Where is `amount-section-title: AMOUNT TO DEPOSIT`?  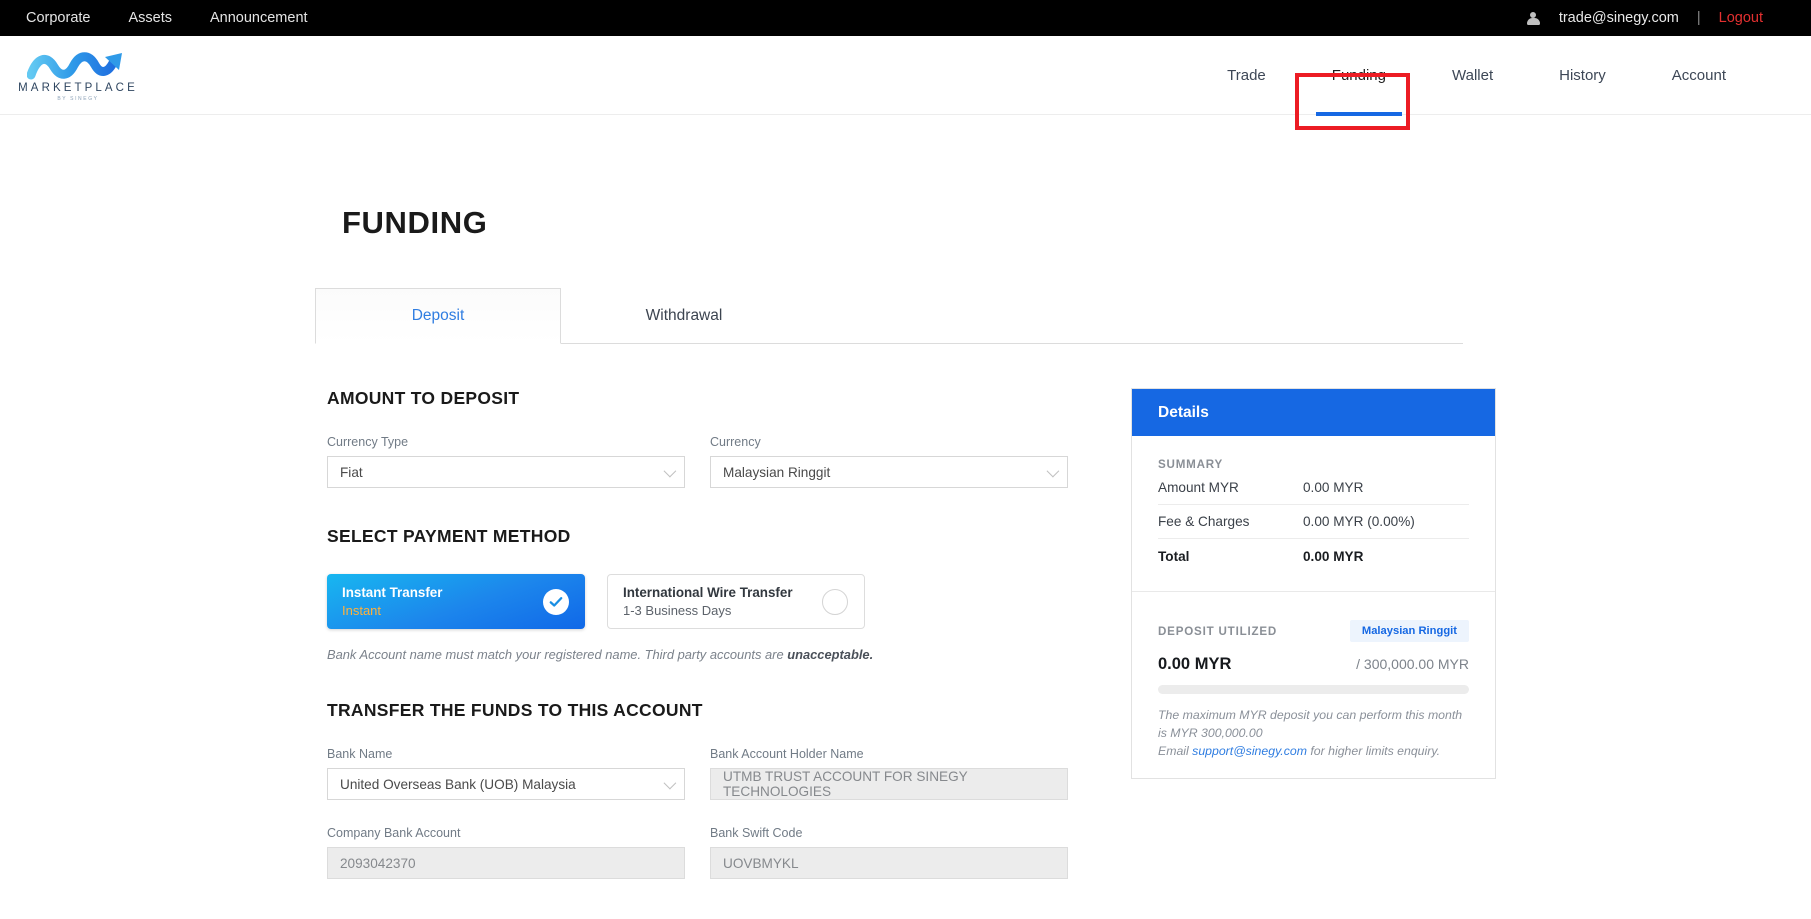
amount-section-title: AMOUNT TO DEPOSIT is located at coordinates (423, 398).